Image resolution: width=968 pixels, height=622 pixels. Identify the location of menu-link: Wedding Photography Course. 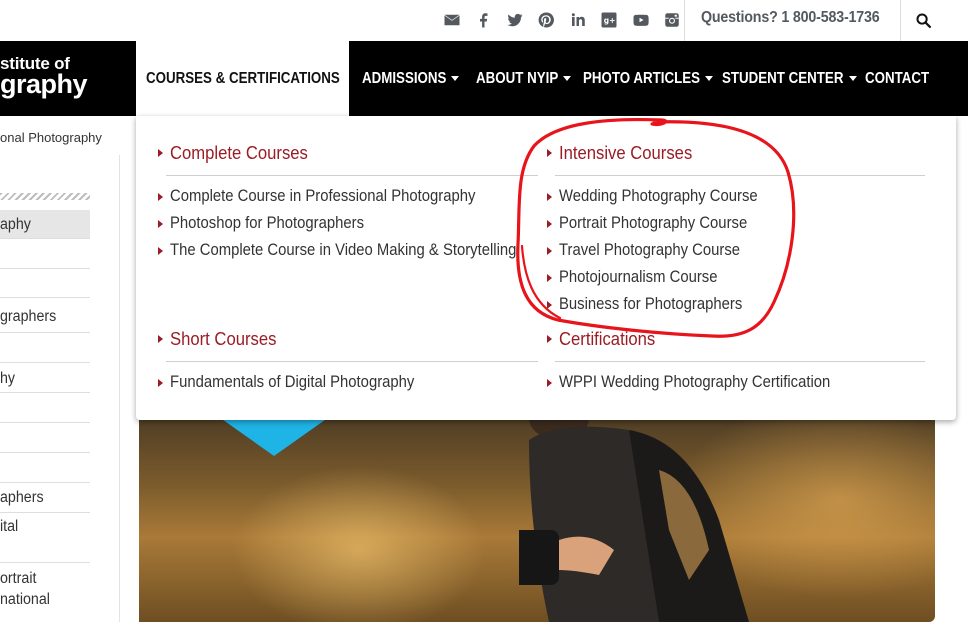
(663, 196).